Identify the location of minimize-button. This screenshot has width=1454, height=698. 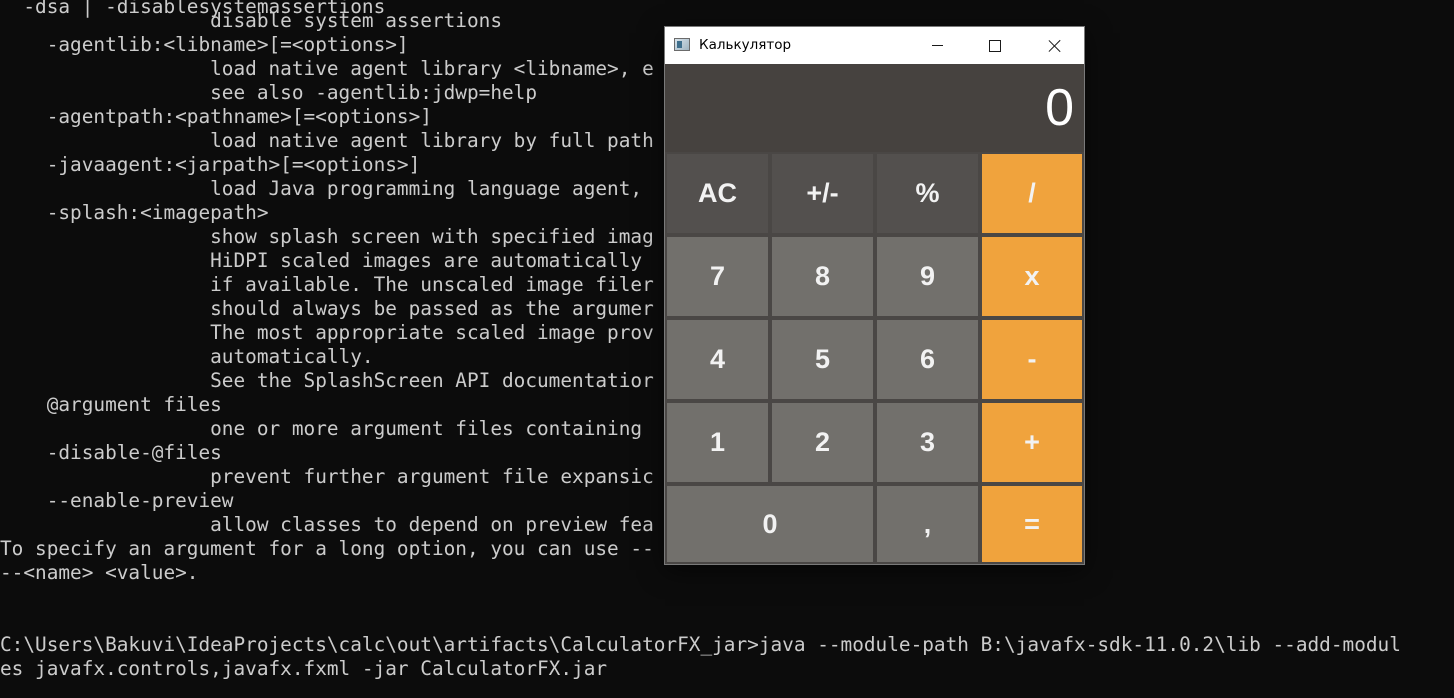
(937, 45).